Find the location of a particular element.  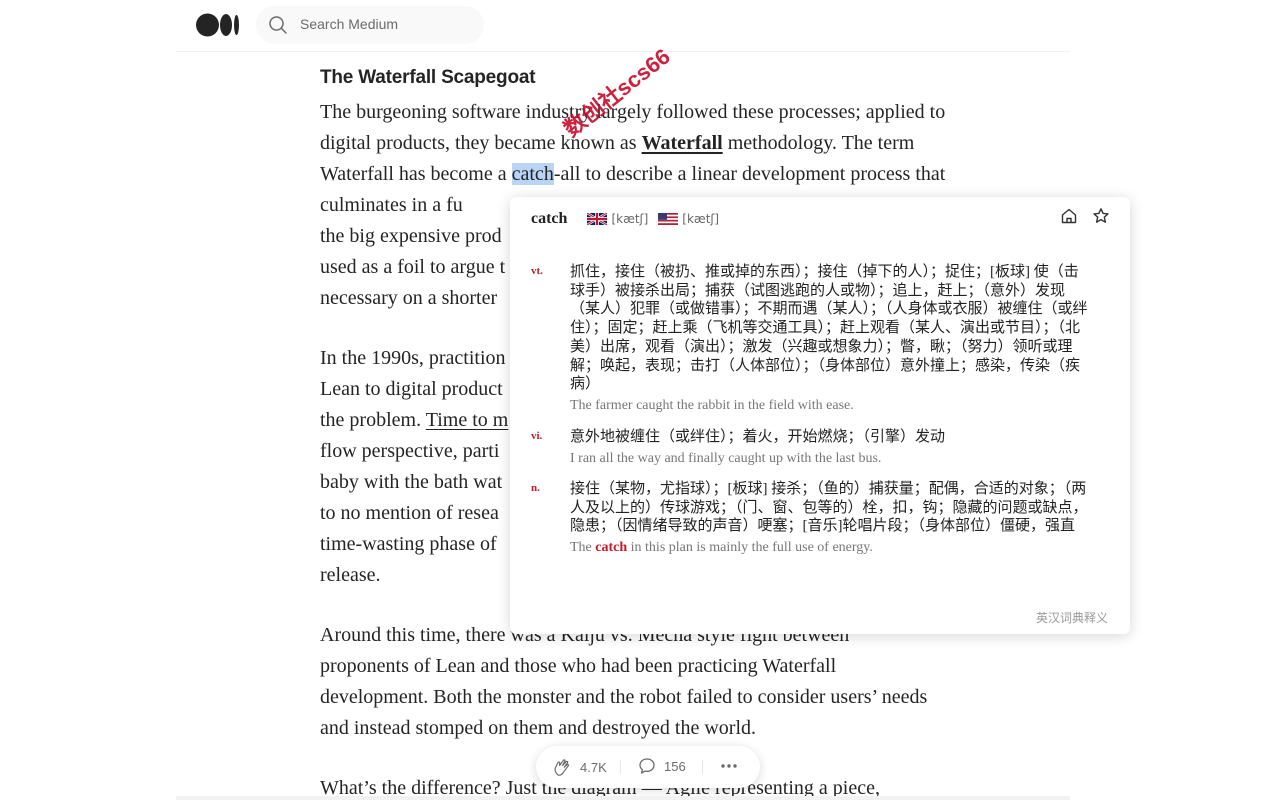

part-of-speech: n. is located at coordinates (535, 488).